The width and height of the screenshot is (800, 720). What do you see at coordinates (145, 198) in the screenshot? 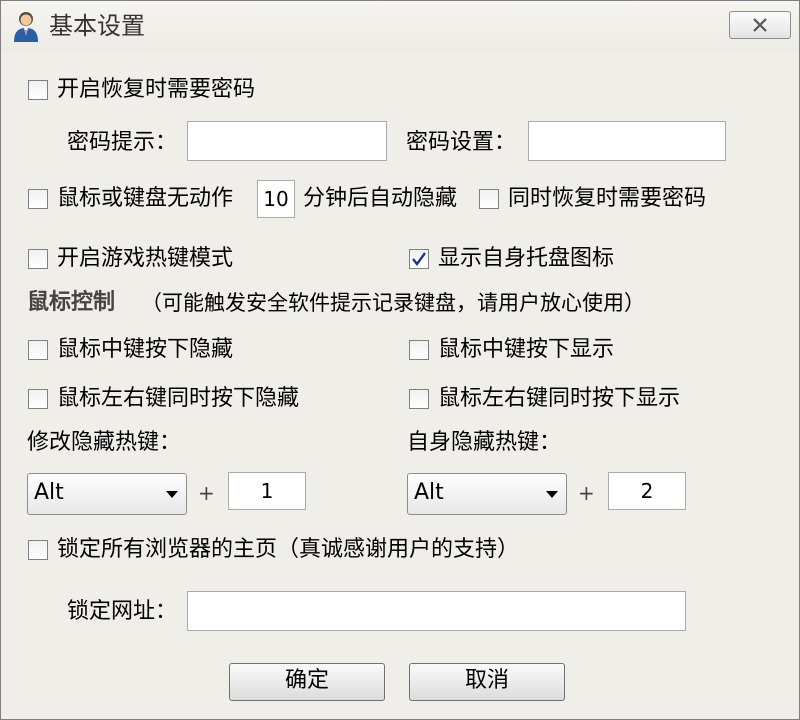
I see `auto-hide-label-prefix: 鼠标或键盘无动作` at bounding box center [145, 198].